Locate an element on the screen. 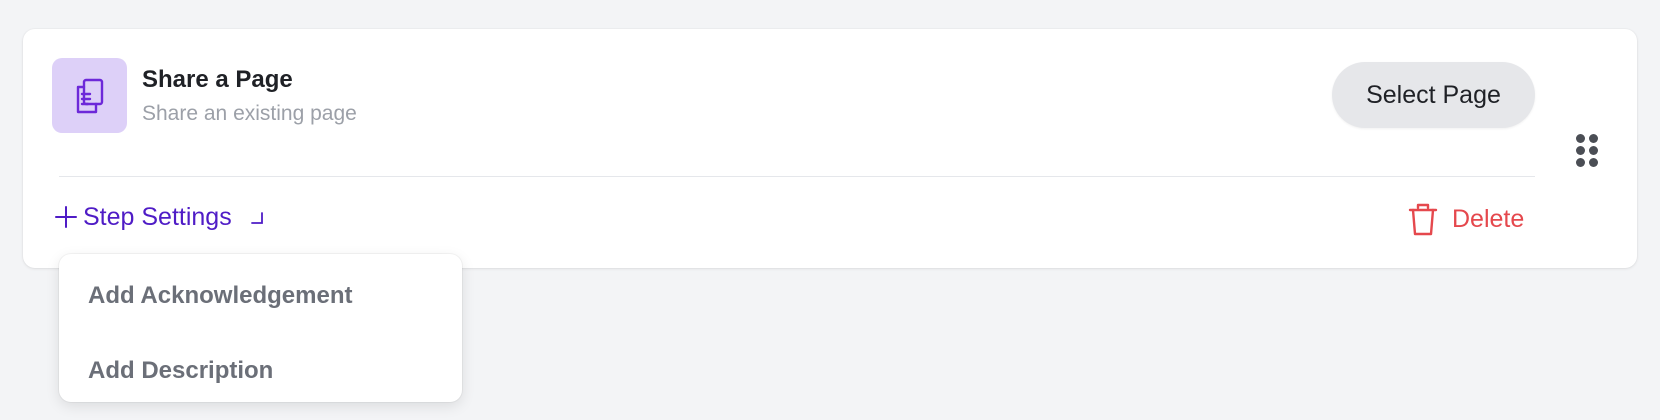 The image size is (1660, 420). step-settings-menu: Add Acknowledgement Add Description is located at coordinates (260, 328).